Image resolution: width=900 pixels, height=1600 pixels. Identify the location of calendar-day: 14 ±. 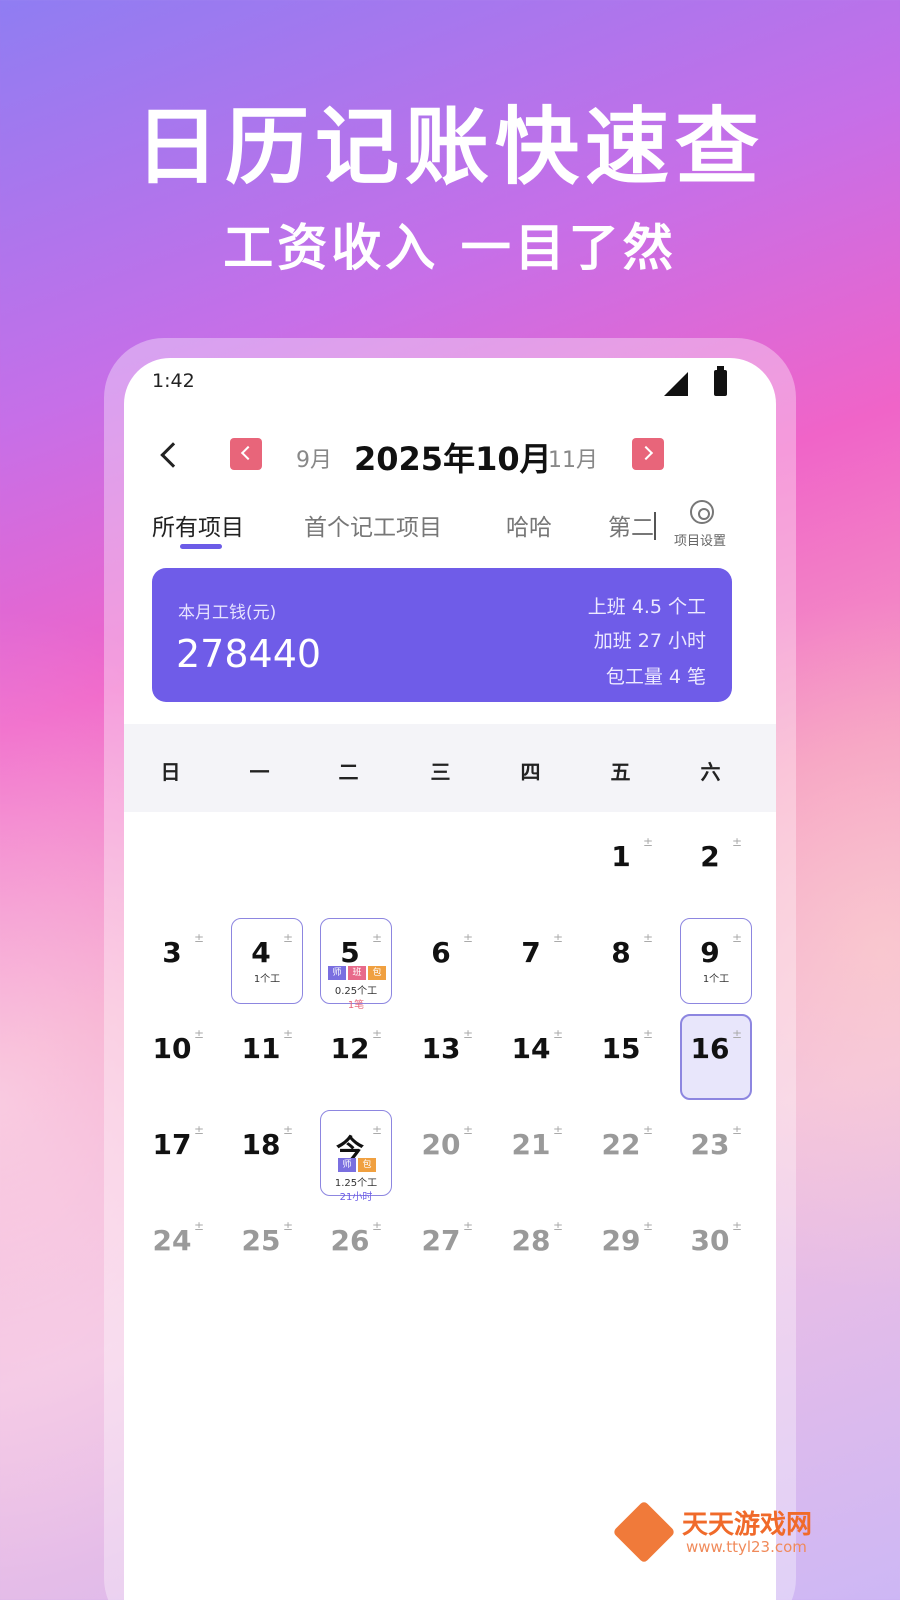
(537, 1052).